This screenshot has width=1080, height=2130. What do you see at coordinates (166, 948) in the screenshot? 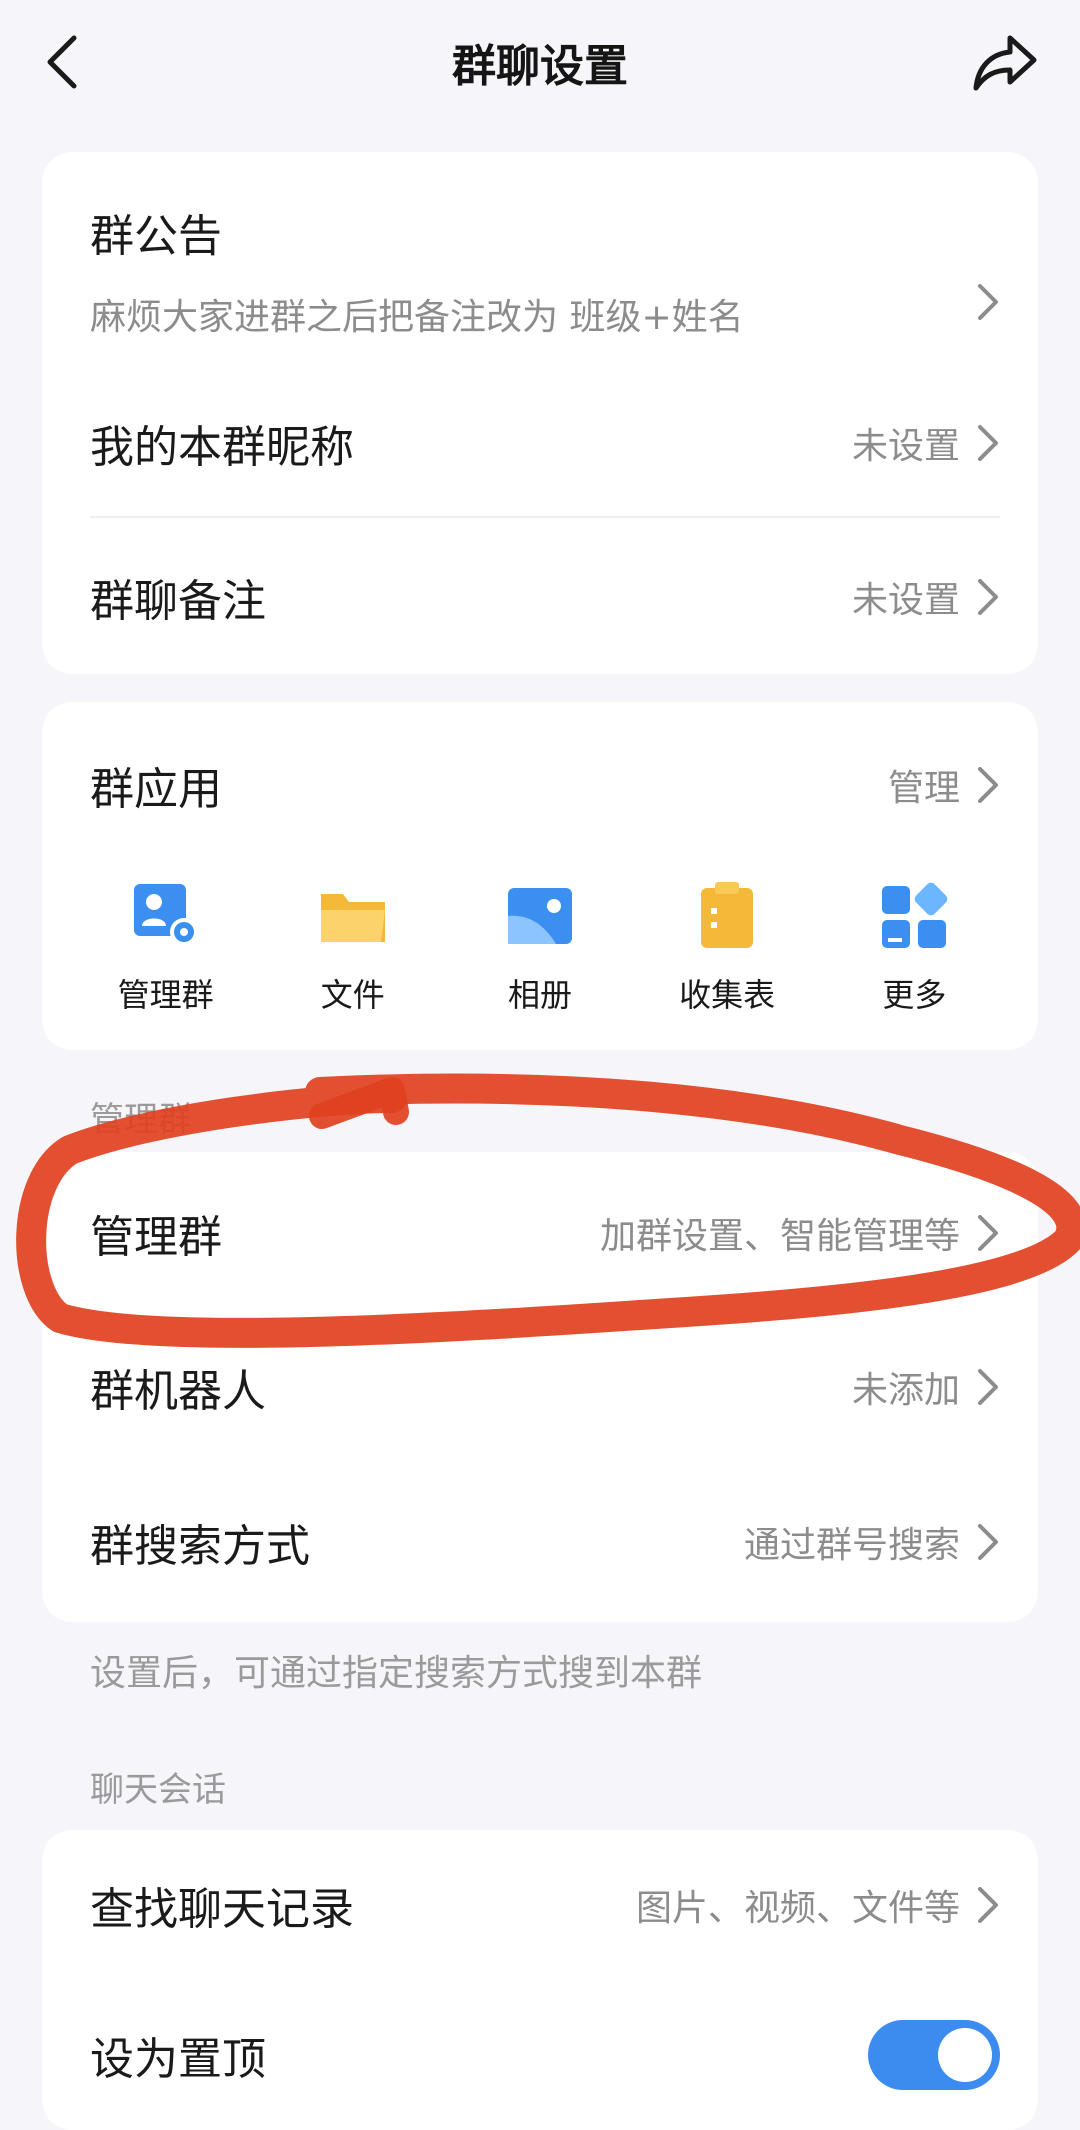
I see `app-manage-group: 管理群` at bounding box center [166, 948].